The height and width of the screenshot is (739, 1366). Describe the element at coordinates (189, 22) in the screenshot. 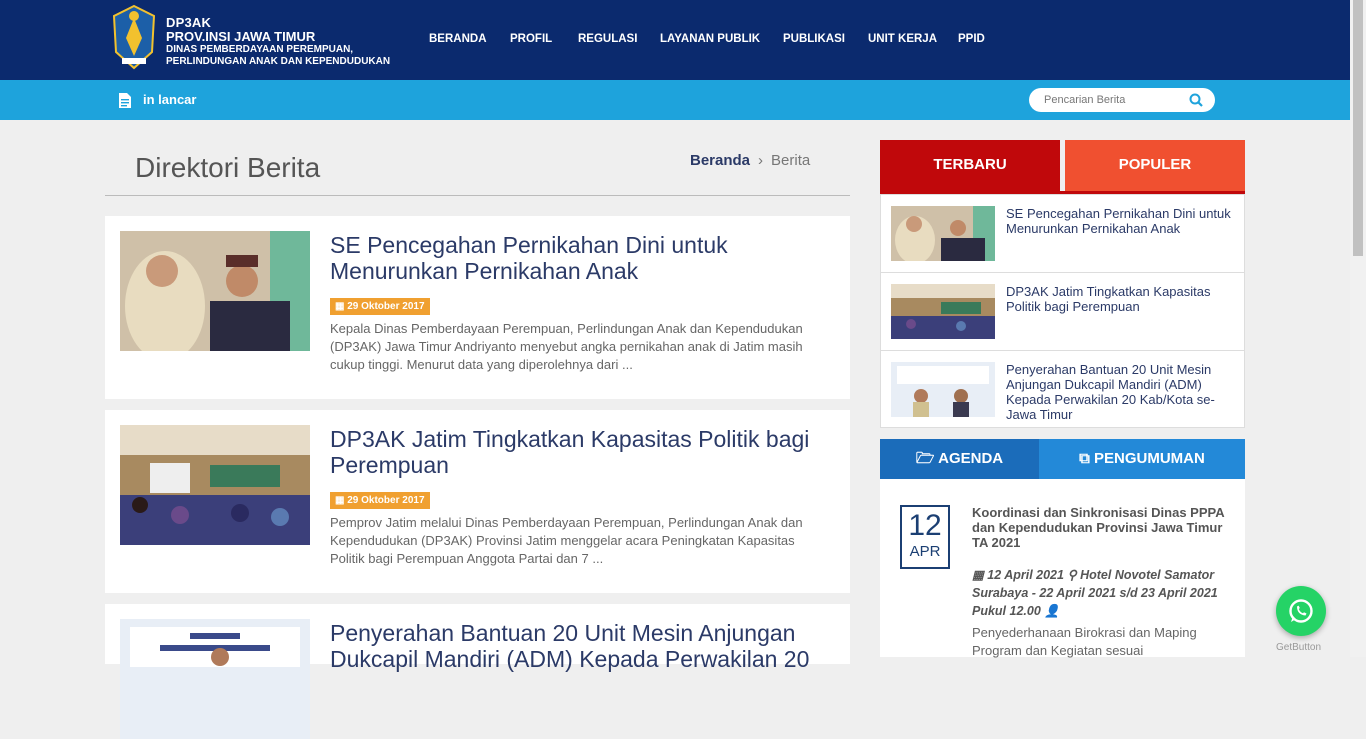

I see `logo-title: DP3AK` at that location.